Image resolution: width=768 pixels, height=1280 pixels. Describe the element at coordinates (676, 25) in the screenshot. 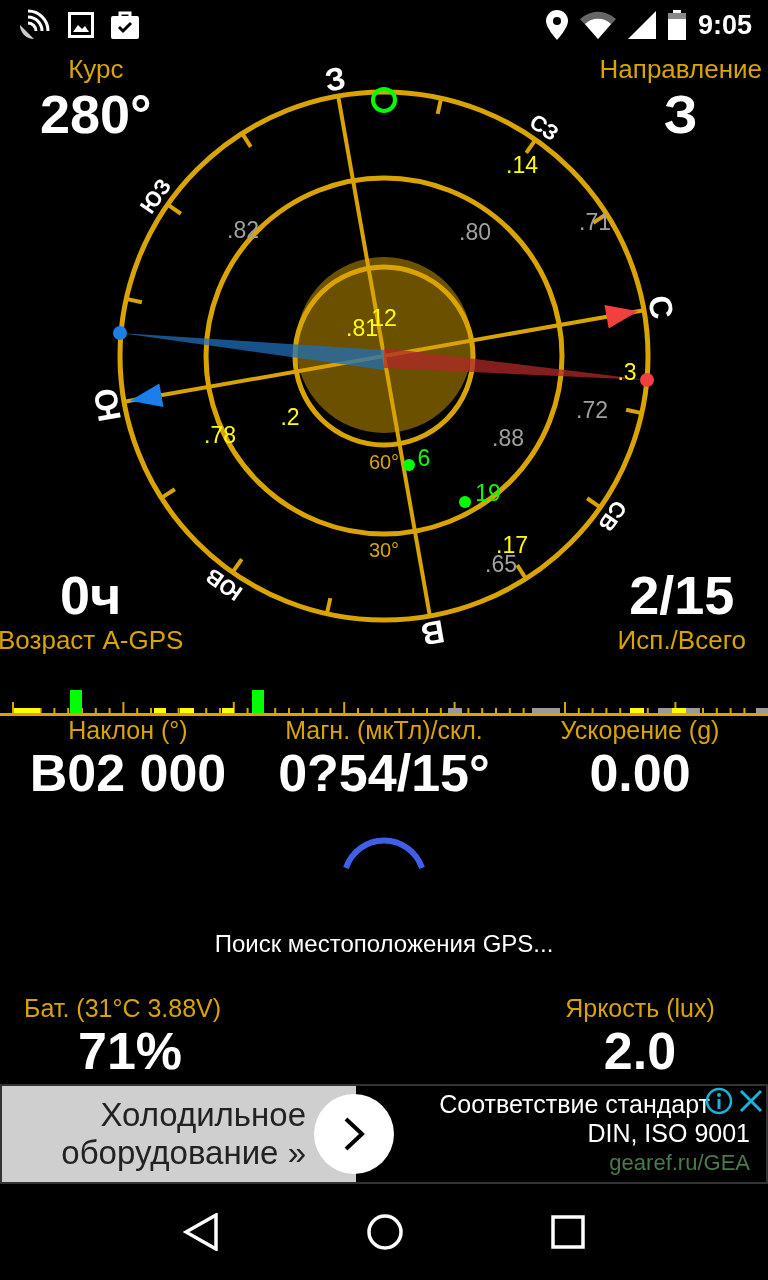

I see `battery-icon` at that location.